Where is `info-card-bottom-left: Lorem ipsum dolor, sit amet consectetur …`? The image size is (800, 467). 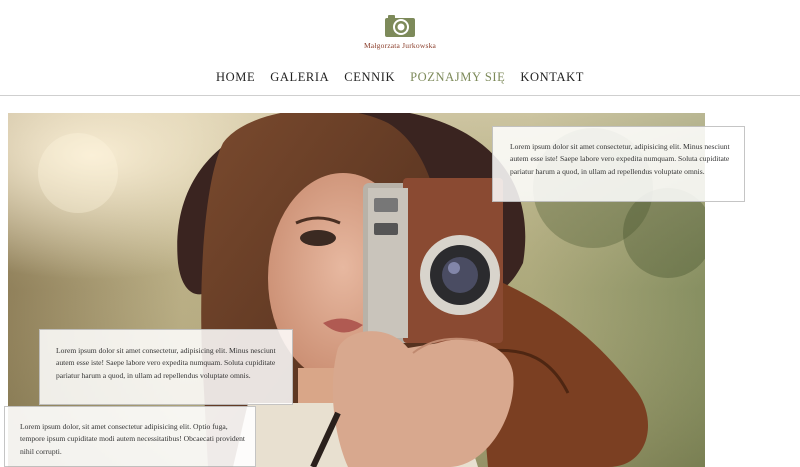 info-card-bottom-left: Lorem ipsum dolor, sit amet consectetur … is located at coordinates (130, 436).